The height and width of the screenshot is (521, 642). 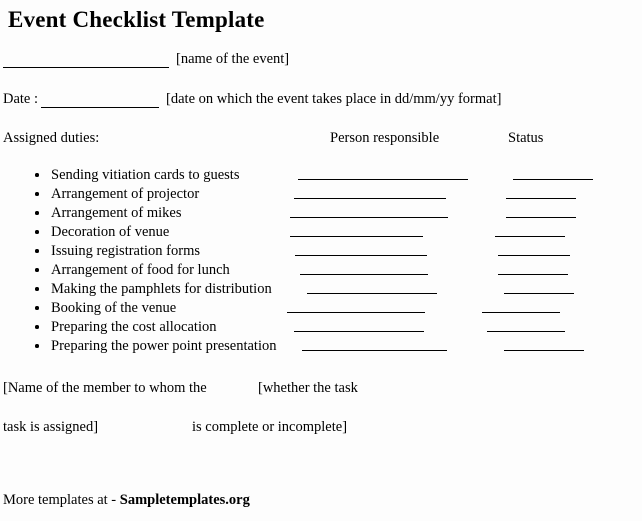 I want to click on date-label: Date :, so click(x=21, y=99).